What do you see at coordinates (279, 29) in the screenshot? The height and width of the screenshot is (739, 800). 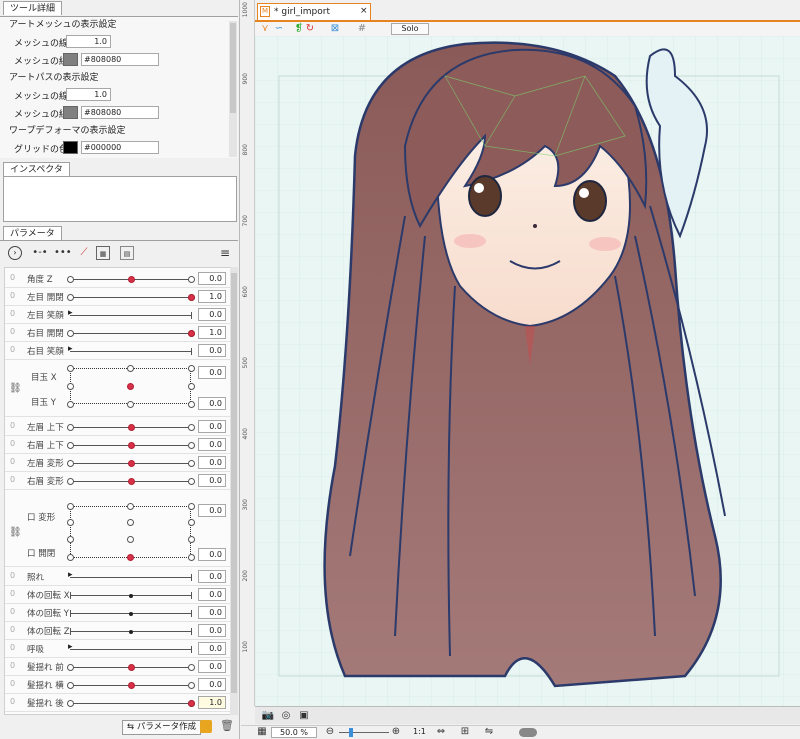 I see `curve-icon: ∽` at bounding box center [279, 29].